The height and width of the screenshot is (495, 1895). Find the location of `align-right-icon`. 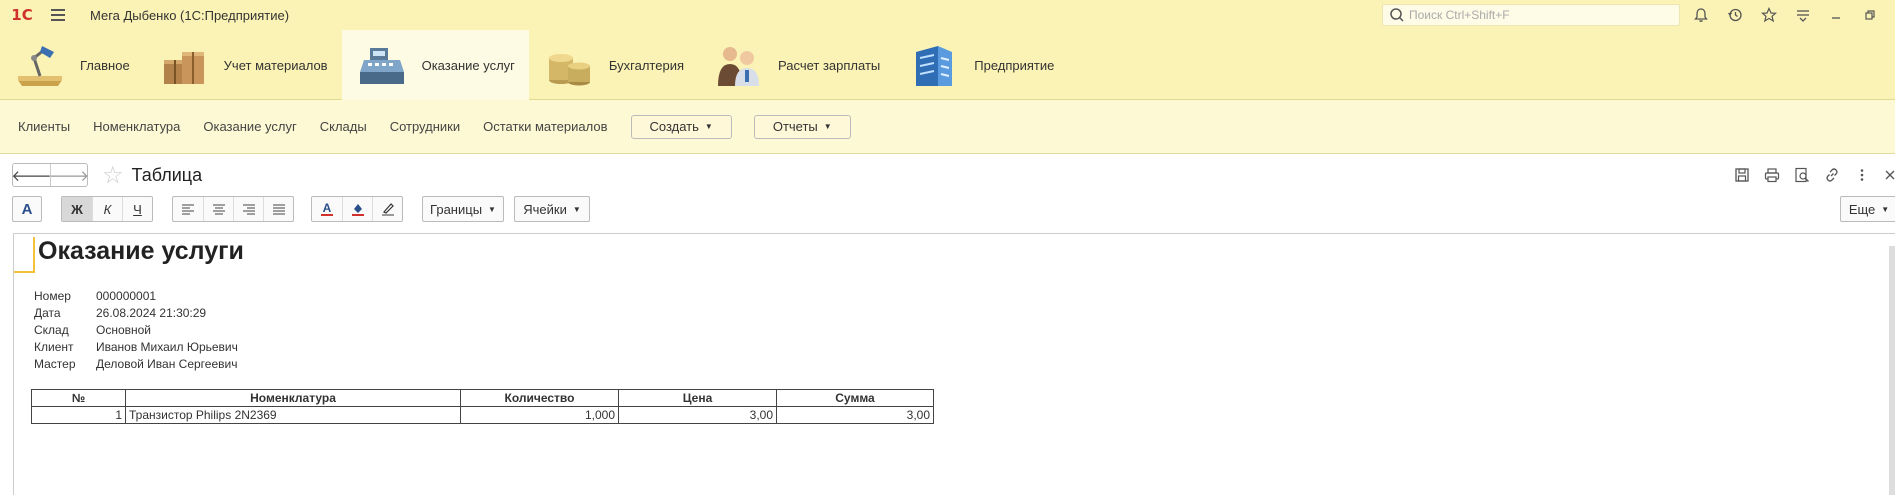

align-right-icon is located at coordinates (248, 209).